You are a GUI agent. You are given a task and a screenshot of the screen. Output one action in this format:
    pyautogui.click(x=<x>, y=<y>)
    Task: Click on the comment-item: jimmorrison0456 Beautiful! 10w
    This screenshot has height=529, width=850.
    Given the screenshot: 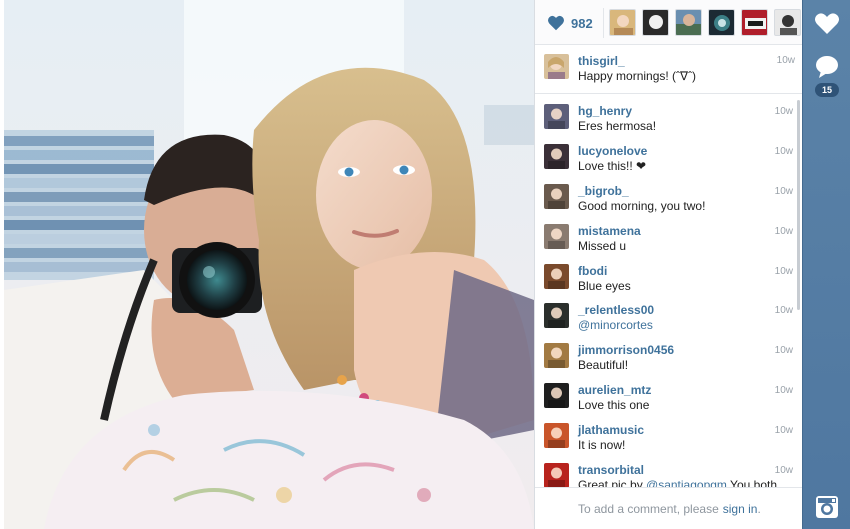 What is the action you would take?
    pyautogui.click(x=664, y=357)
    